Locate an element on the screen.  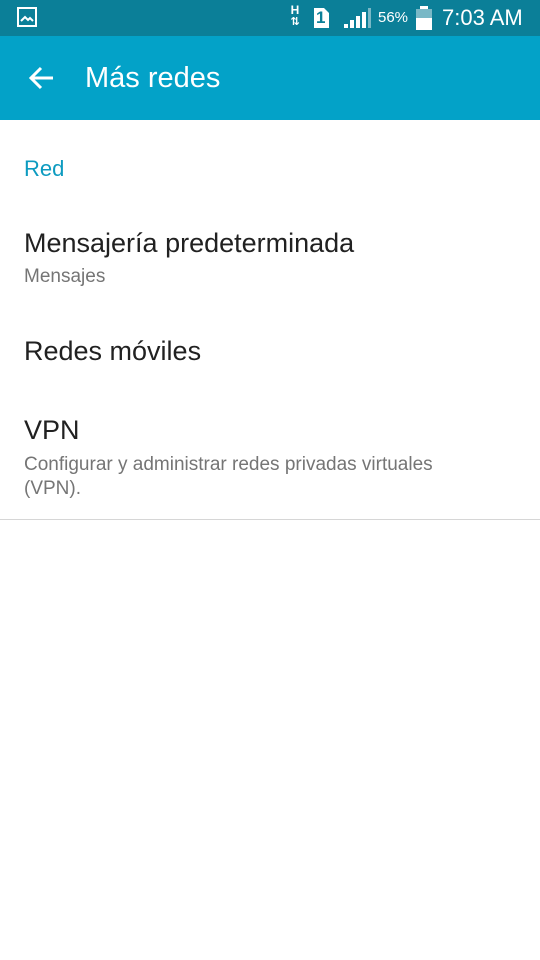
back-button is located at coordinates (42, 78).